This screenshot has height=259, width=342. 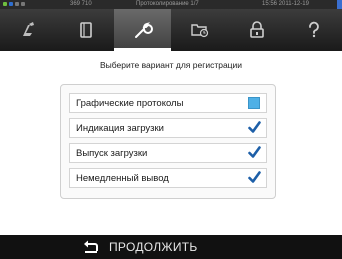 I want to click on option-label: Индикация загрузки, so click(x=120, y=128).